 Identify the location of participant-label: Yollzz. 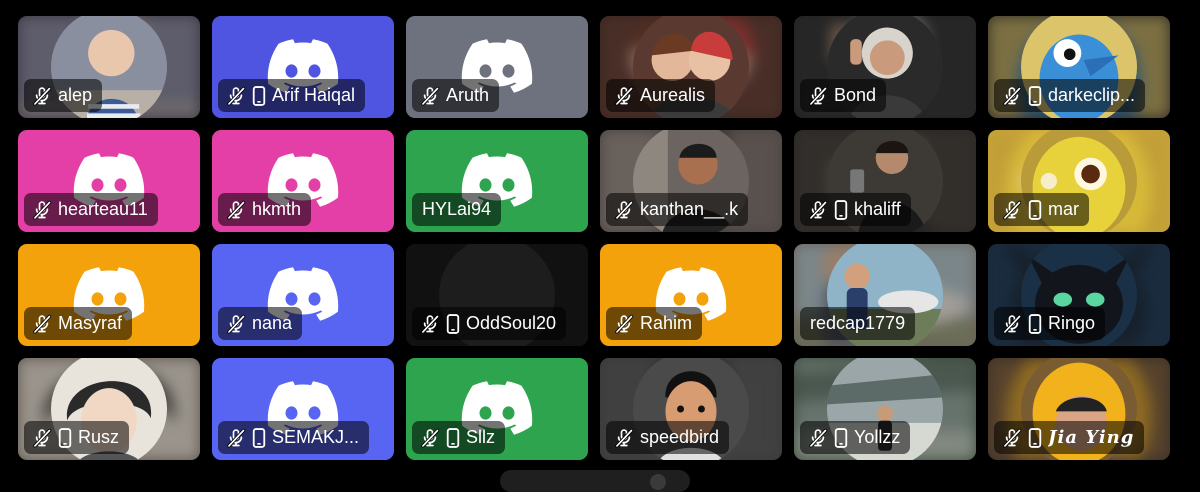
(855, 437).